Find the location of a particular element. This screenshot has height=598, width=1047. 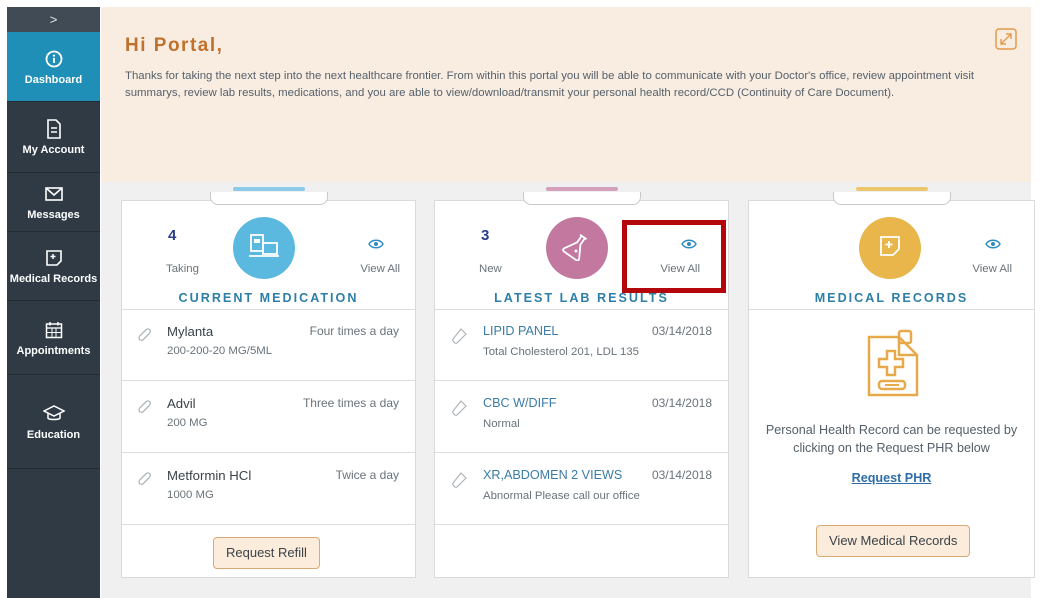

medication-count-label: Taking is located at coordinates (182, 269).